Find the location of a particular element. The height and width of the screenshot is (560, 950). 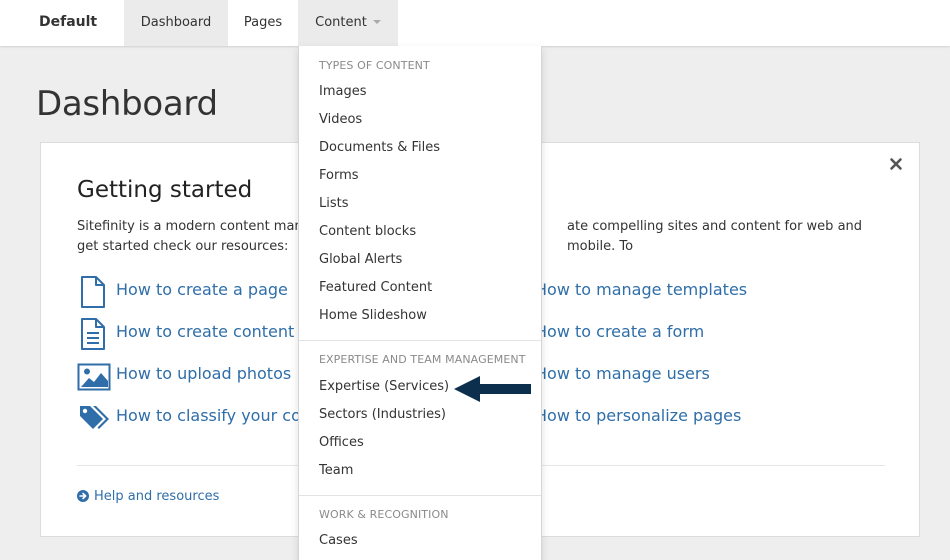

menu-item-lists: Lists is located at coordinates (334, 203).